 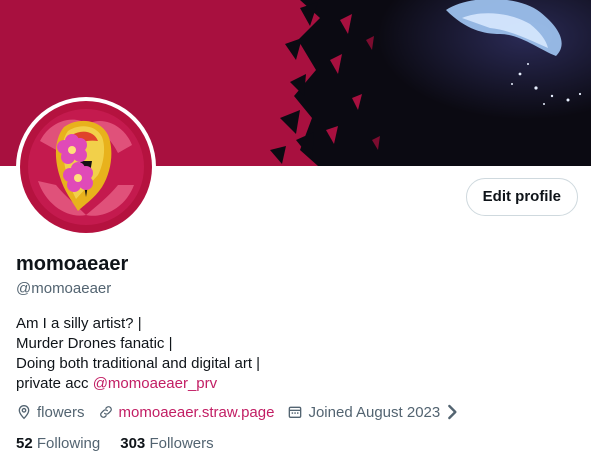 I want to click on joined-item: Joined August 2023, so click(x=376, y=412).